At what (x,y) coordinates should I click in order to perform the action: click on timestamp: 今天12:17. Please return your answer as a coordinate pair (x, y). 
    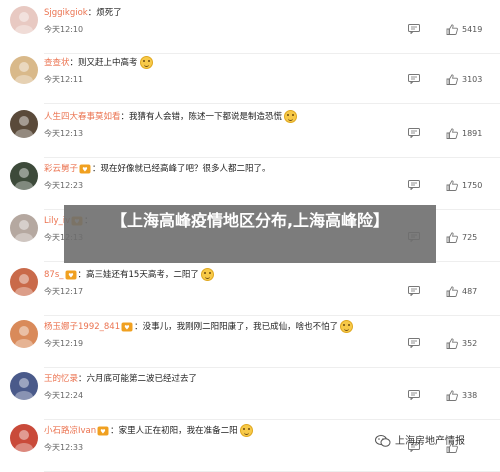
    Looking at the image, I should click on (64, 291).